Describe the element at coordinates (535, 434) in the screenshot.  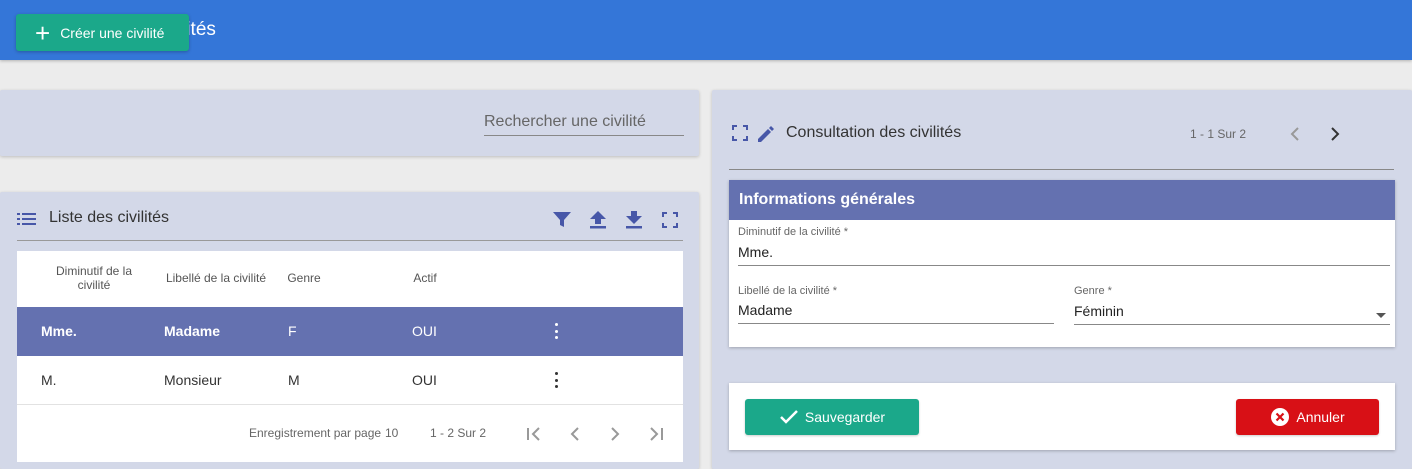
I see `first-page-icon` at that location.